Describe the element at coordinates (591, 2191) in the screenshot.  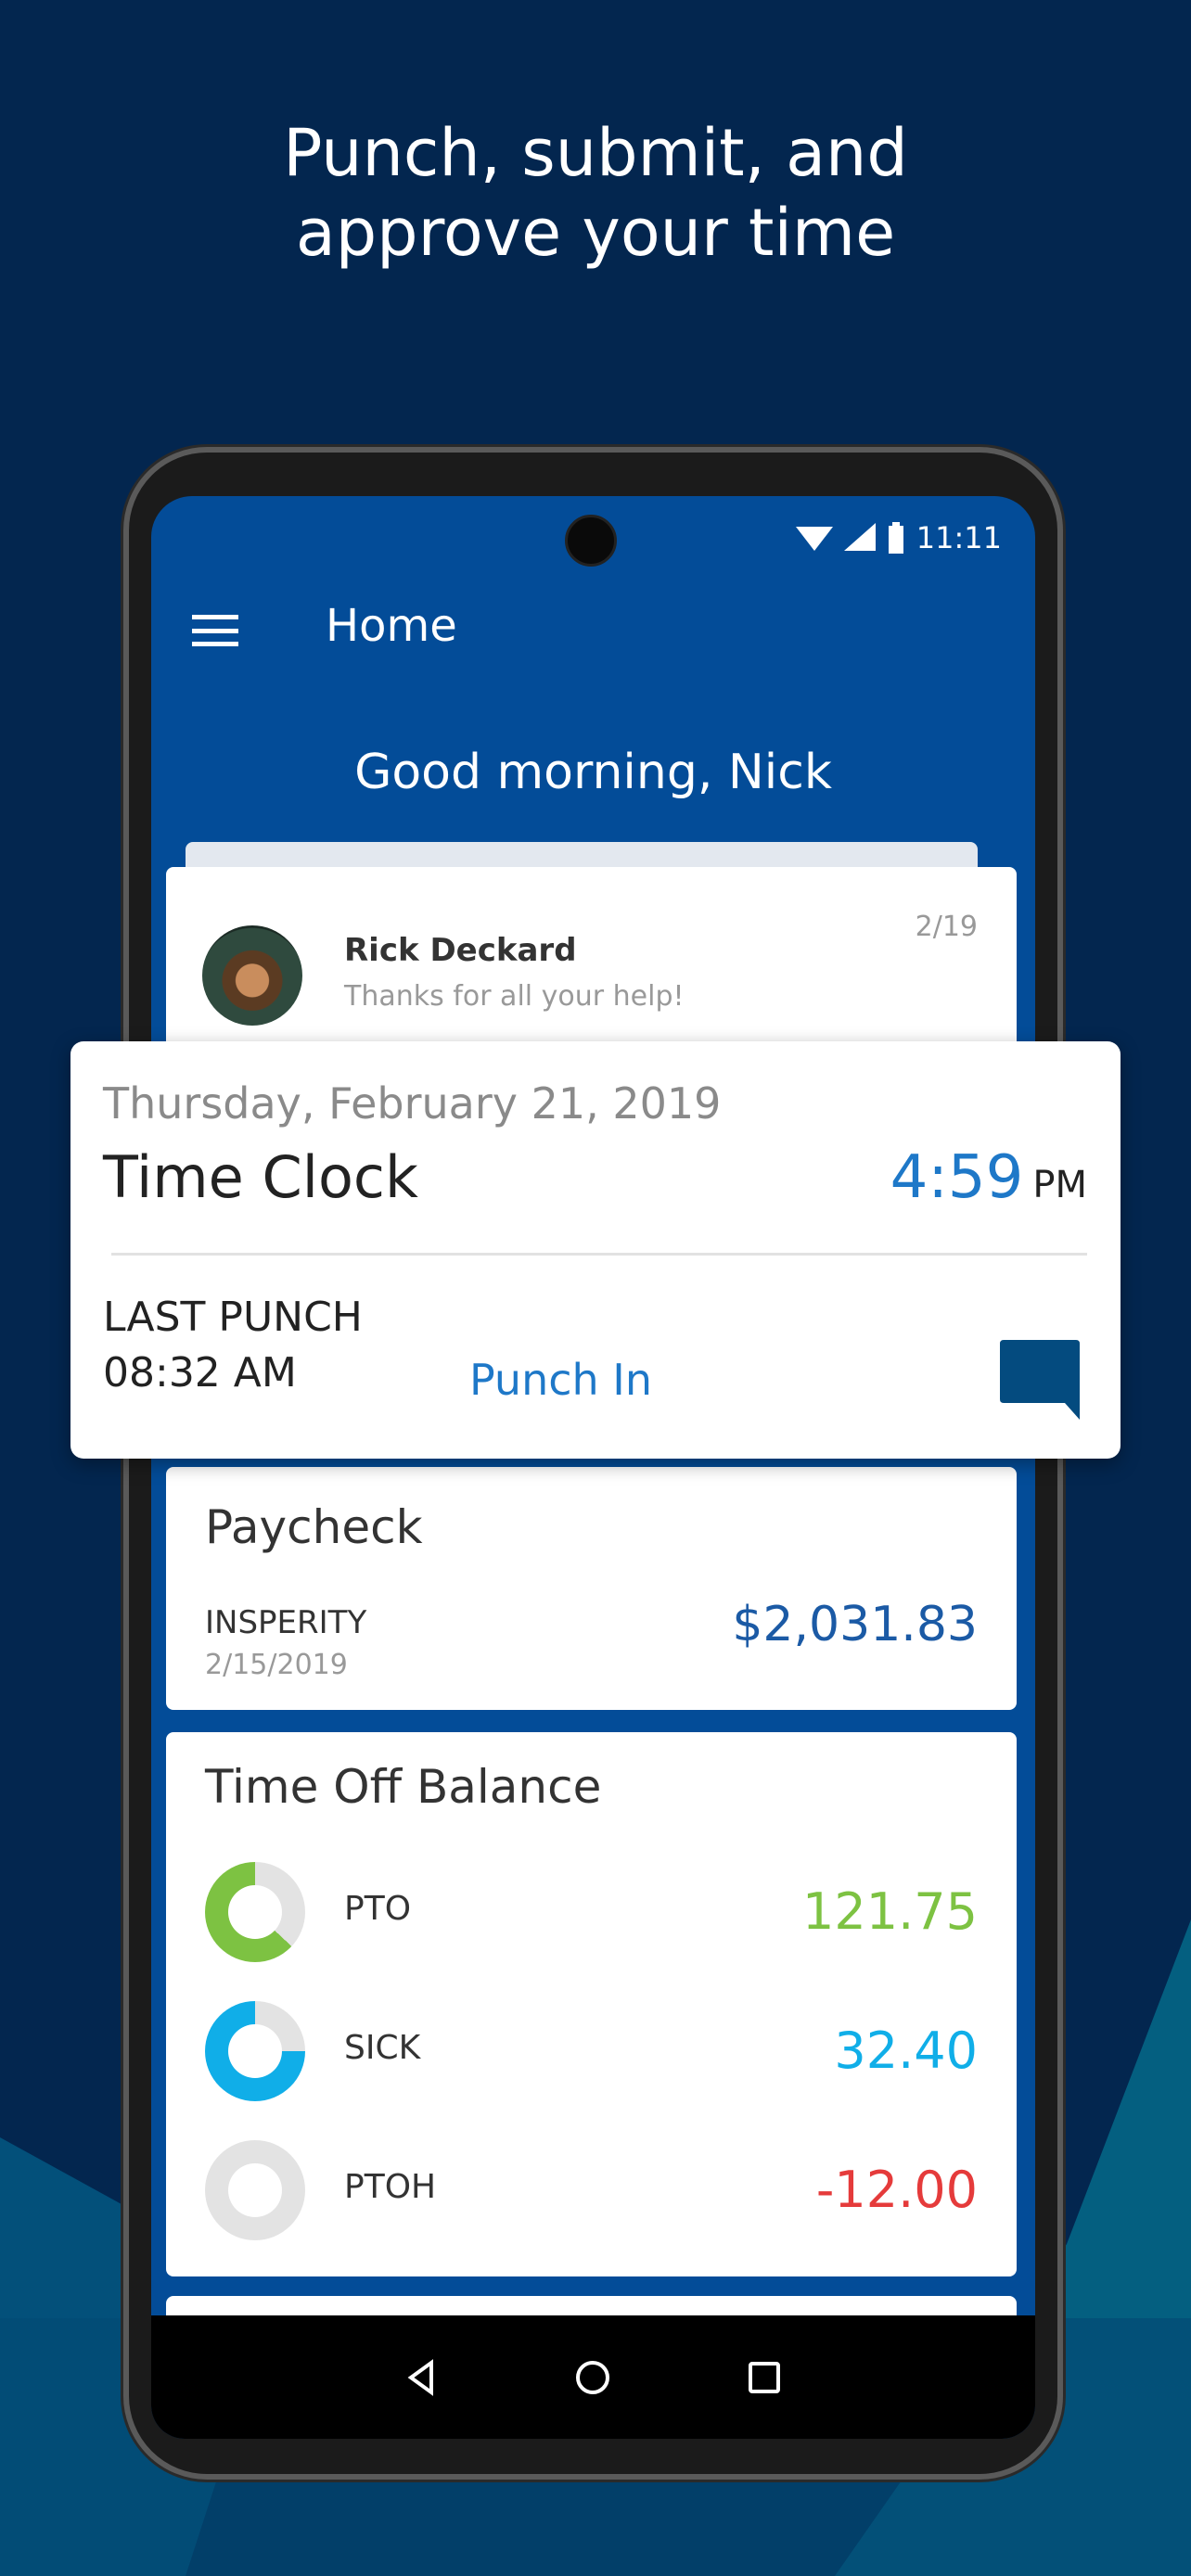
I see `time-off-row-ptoh: PTOH -12.00` at that location.